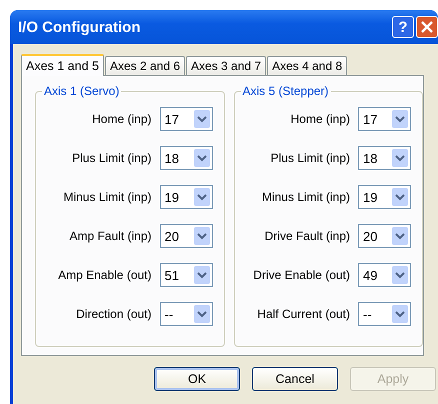  Describe the element at coordinates (384, 275) in the screenshot. I see `dropdown: 49` at that location.